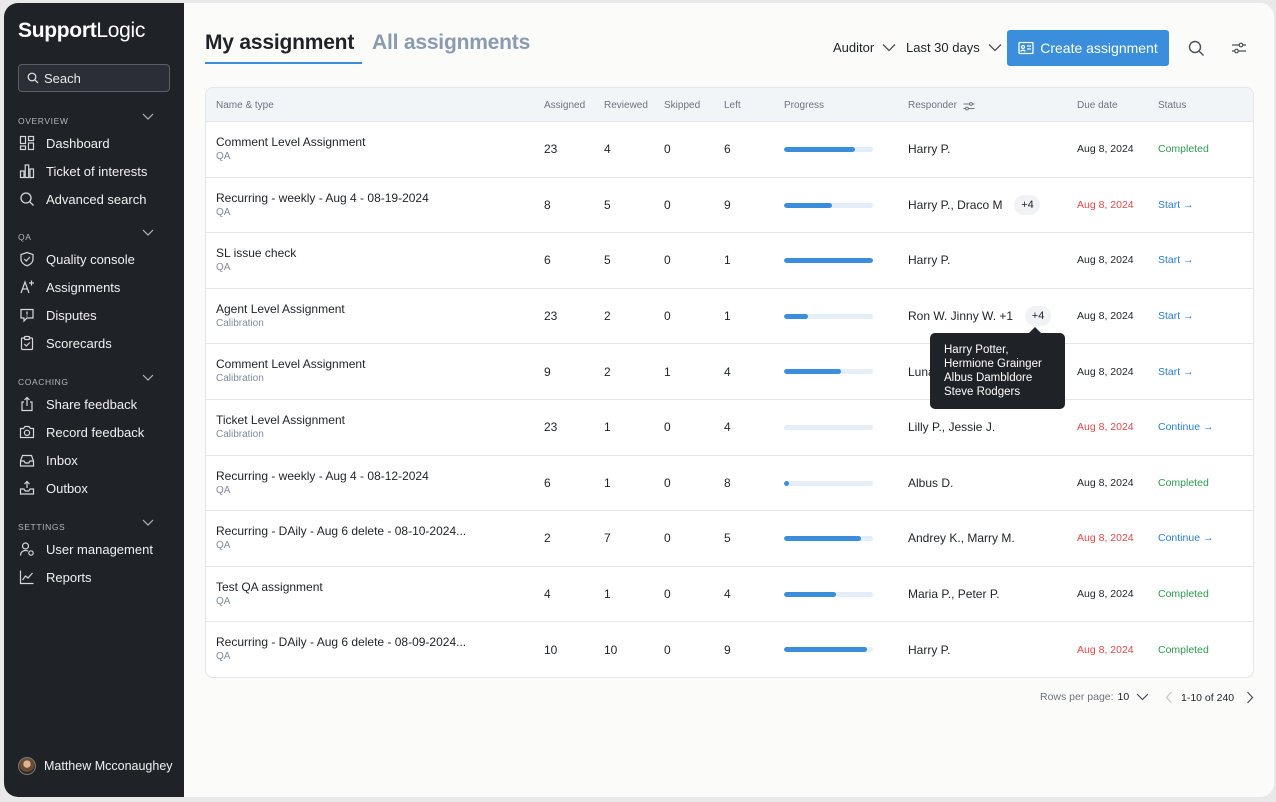 This screenshot has width=1276, height=802. I want to click on chevron-left-icon, so click(1169, 697).